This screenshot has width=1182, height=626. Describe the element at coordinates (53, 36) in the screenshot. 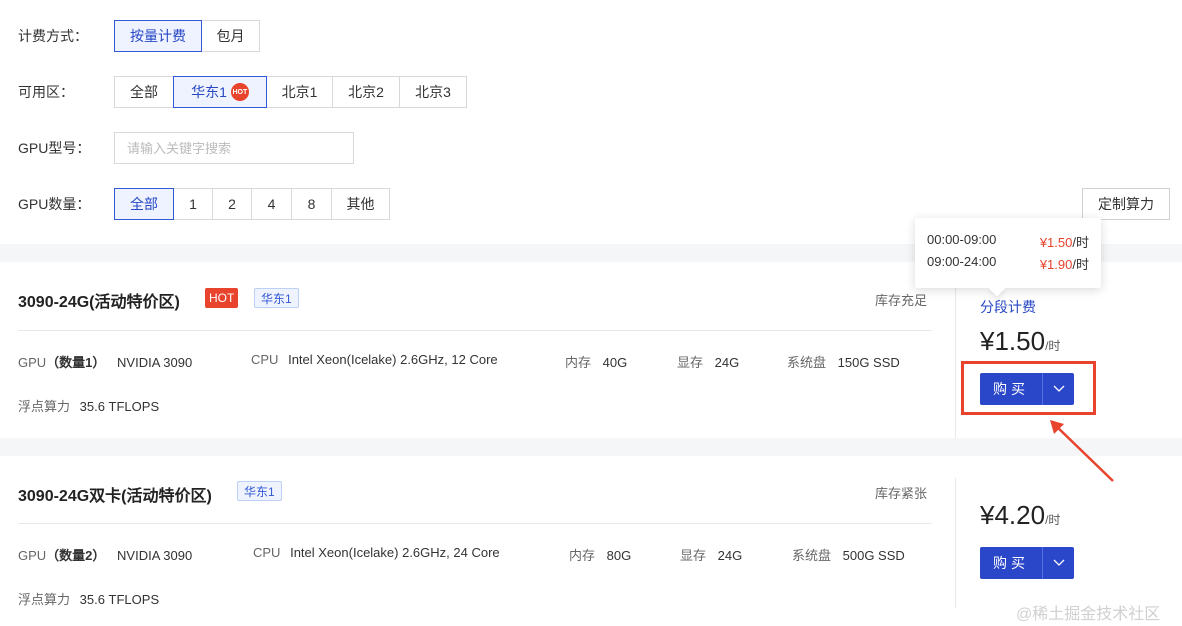

I see `billing-label: 计费方式：` at that location.